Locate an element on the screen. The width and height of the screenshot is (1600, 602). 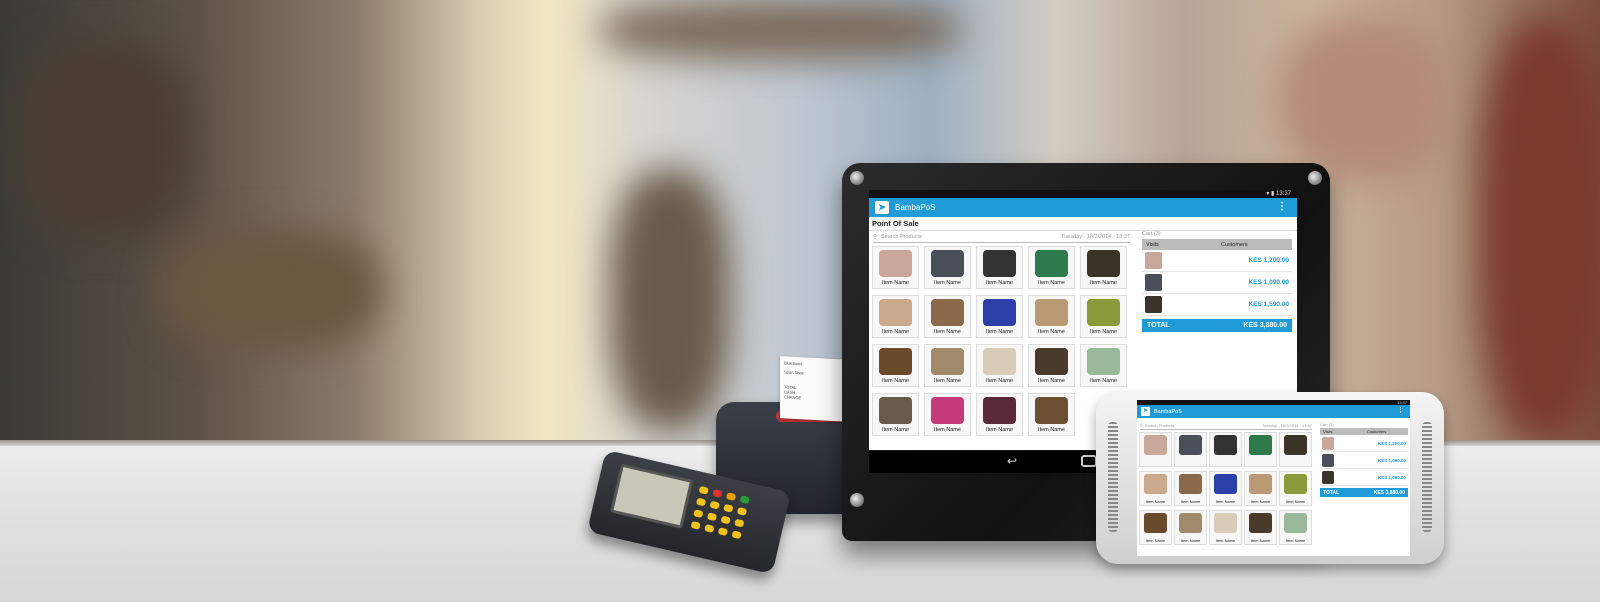
app-bar: ➤ BambaPoS ⋮ is located at coordinates (1273, 411).